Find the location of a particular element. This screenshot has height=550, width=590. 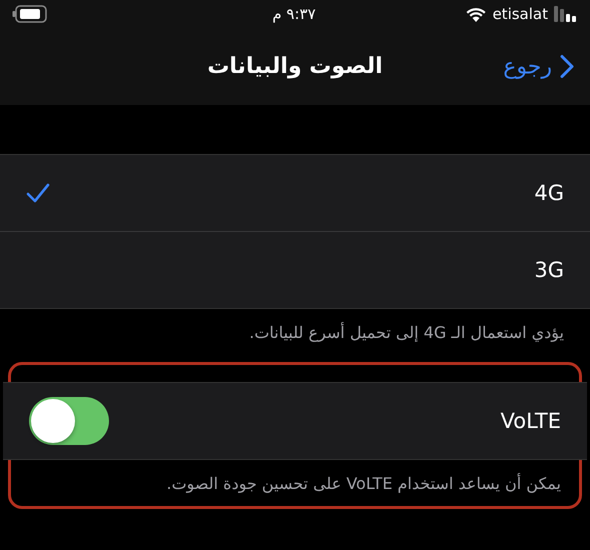

carrier-name: etisalat is located at coordinates (520, 14).